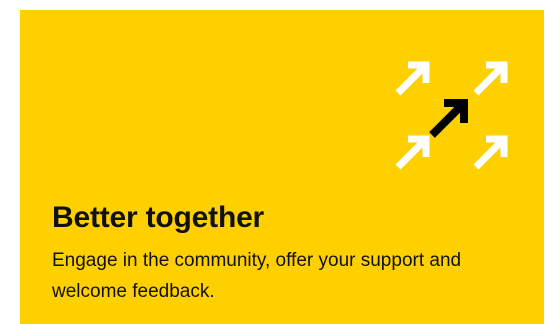  I want to click on black-arrow-icon, so click(448, 118).